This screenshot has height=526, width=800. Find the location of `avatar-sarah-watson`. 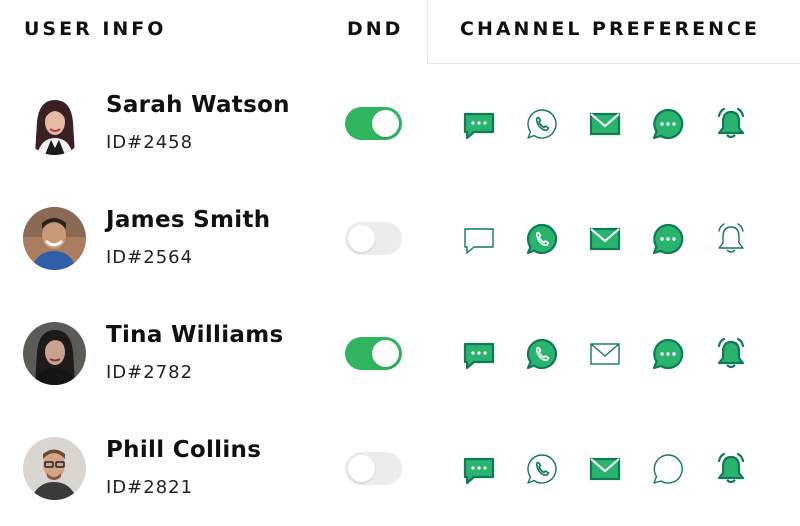

avatar-sarah-watson is located at coordinates (54, 123).